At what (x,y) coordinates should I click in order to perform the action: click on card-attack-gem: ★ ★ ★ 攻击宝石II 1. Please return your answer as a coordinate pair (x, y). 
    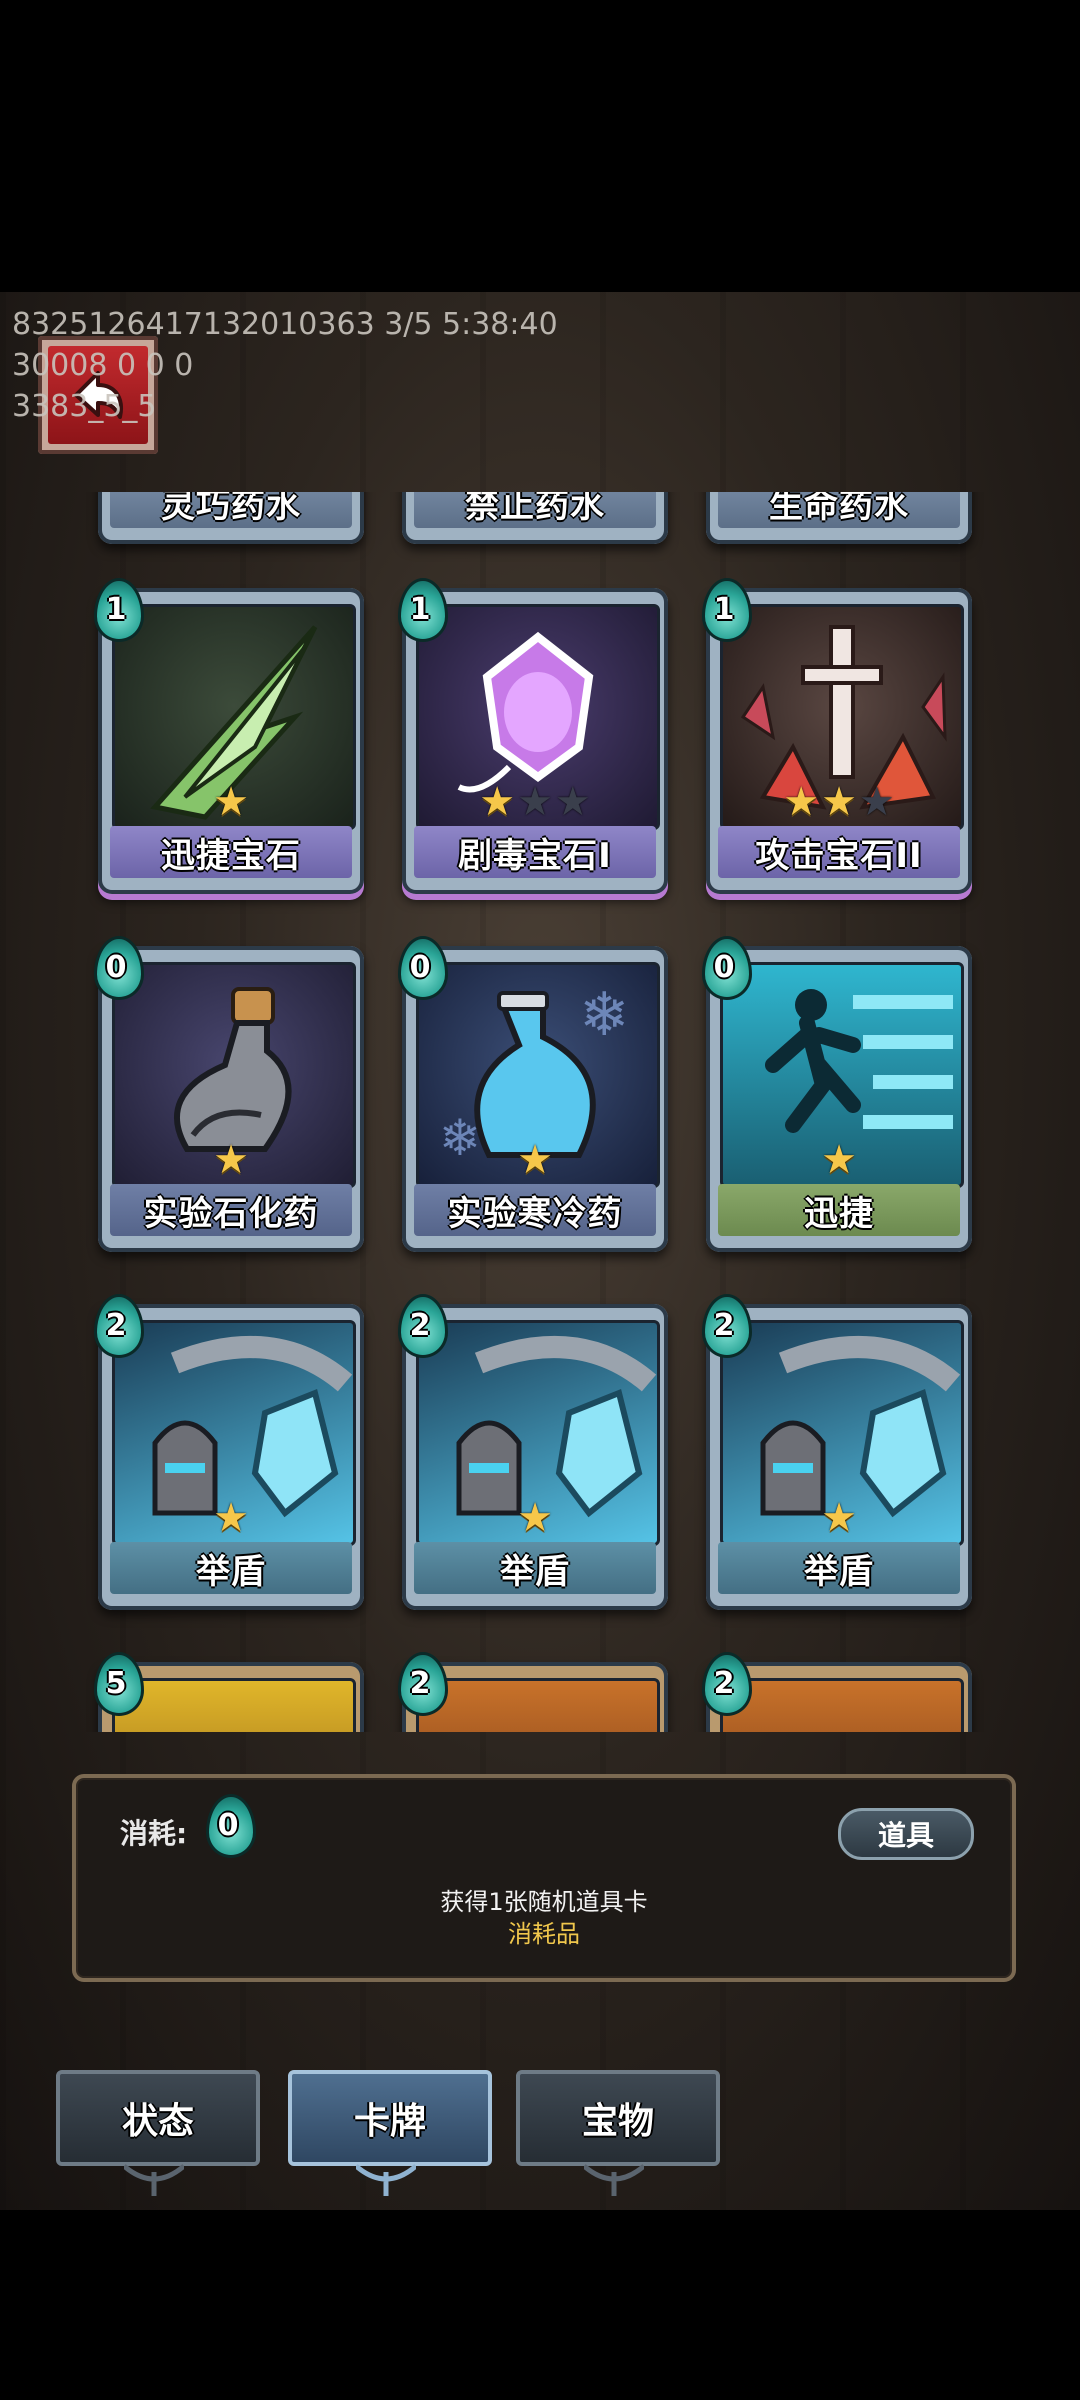
    Looking at the image, I should click on (837, 739).